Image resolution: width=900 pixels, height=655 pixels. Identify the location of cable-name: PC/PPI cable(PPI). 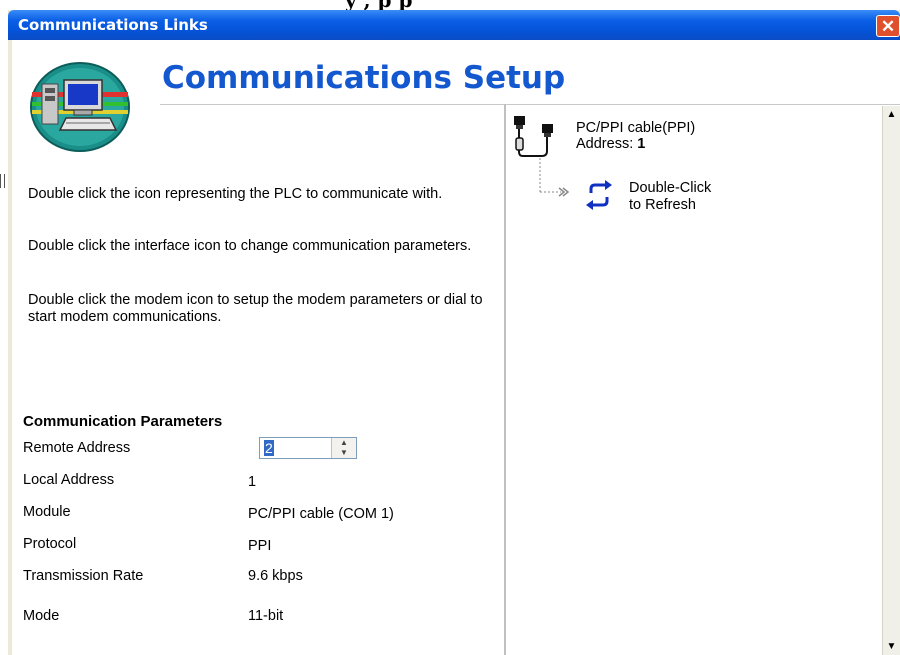
(636, 128).